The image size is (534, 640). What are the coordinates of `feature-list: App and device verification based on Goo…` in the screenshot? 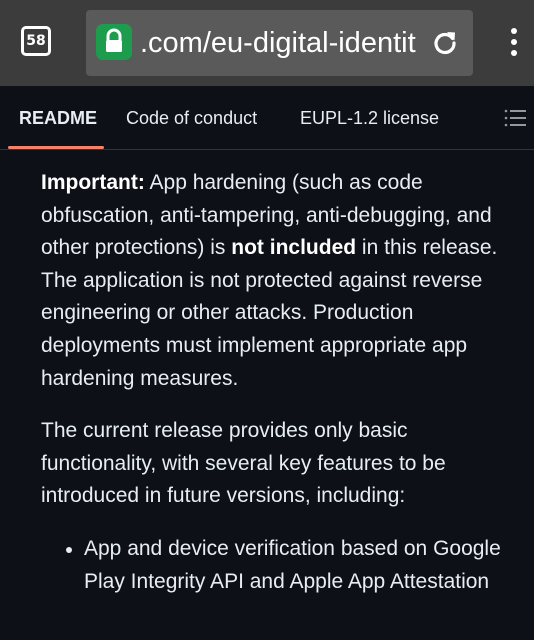 It's located at (276, 565).